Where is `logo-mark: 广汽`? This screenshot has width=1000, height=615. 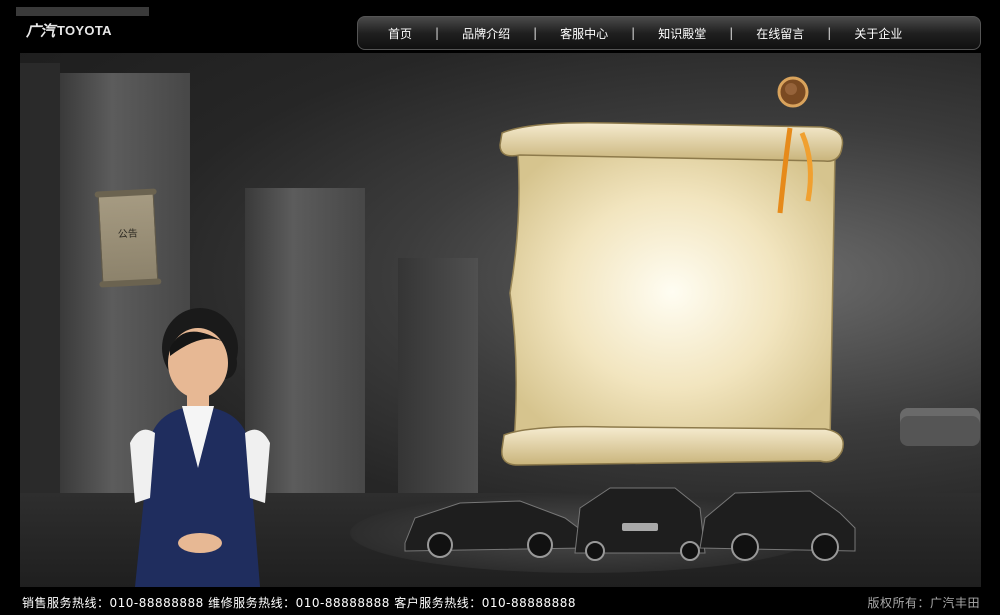
logo-mark: 广汽 is located at coordinates (40, 31).